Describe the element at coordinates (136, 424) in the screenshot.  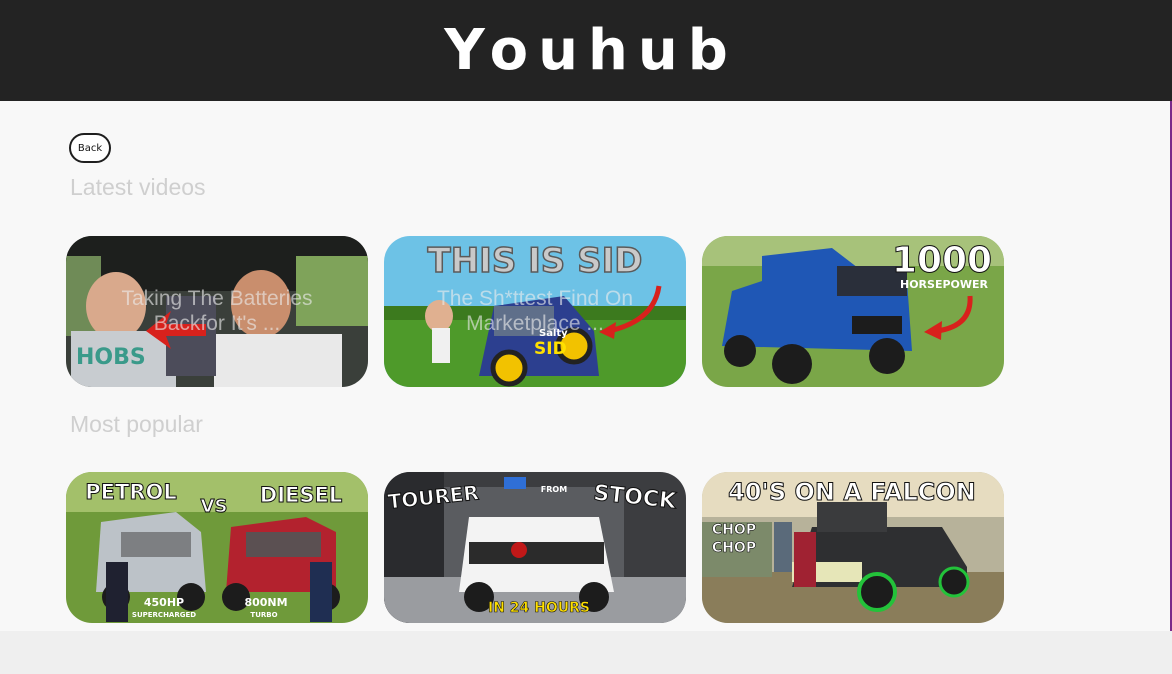
I see `section-title-popular: Most popular` at that location.